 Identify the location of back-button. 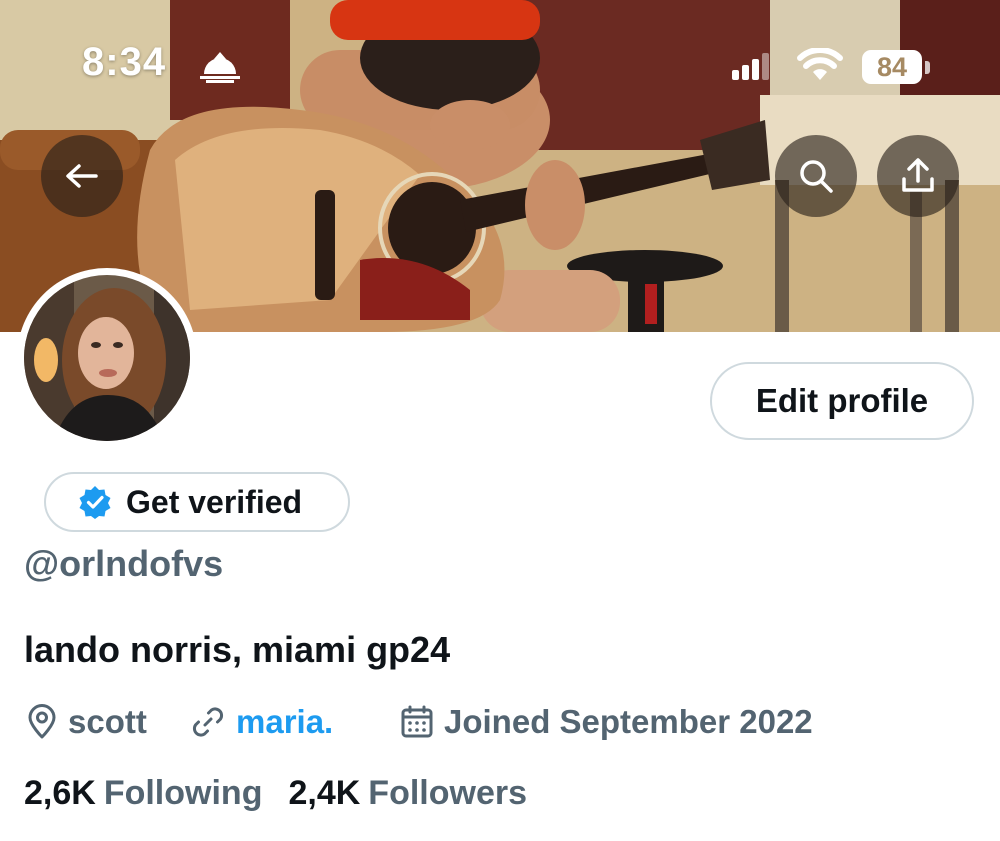
(82, 176).